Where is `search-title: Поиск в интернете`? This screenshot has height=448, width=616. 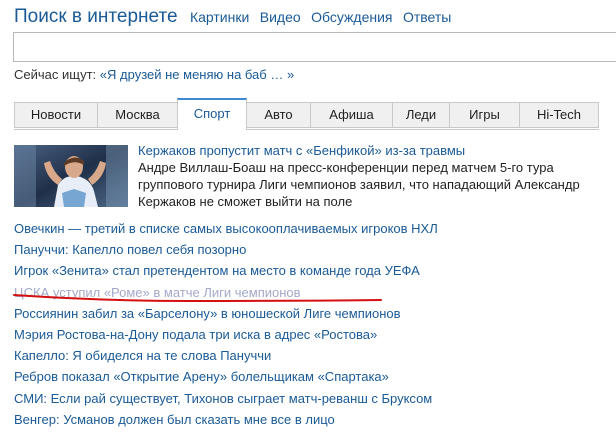 search-title: Поиск в интернете is located at coordinates (96, 16).